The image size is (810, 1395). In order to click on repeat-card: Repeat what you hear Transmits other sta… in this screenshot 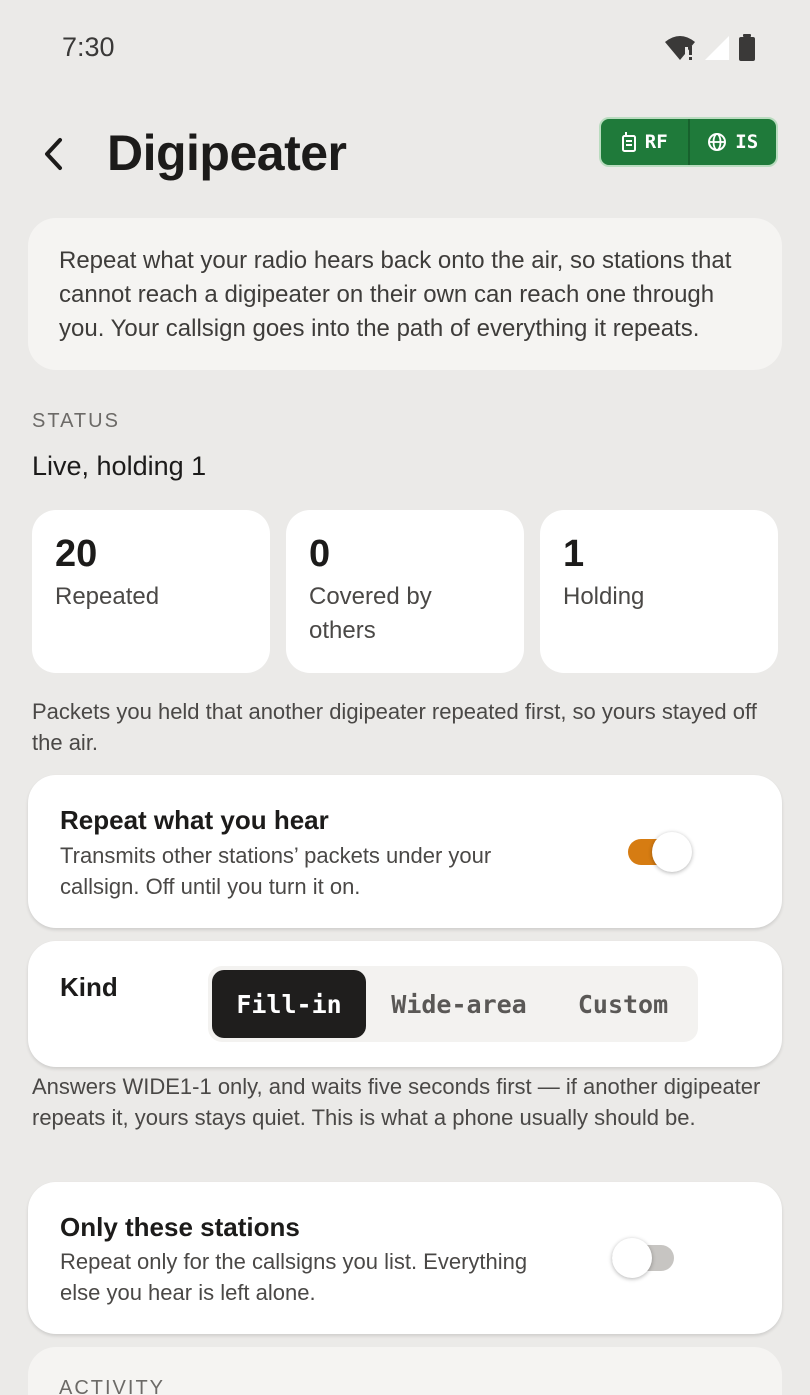, I will do `click(405, 851)`.